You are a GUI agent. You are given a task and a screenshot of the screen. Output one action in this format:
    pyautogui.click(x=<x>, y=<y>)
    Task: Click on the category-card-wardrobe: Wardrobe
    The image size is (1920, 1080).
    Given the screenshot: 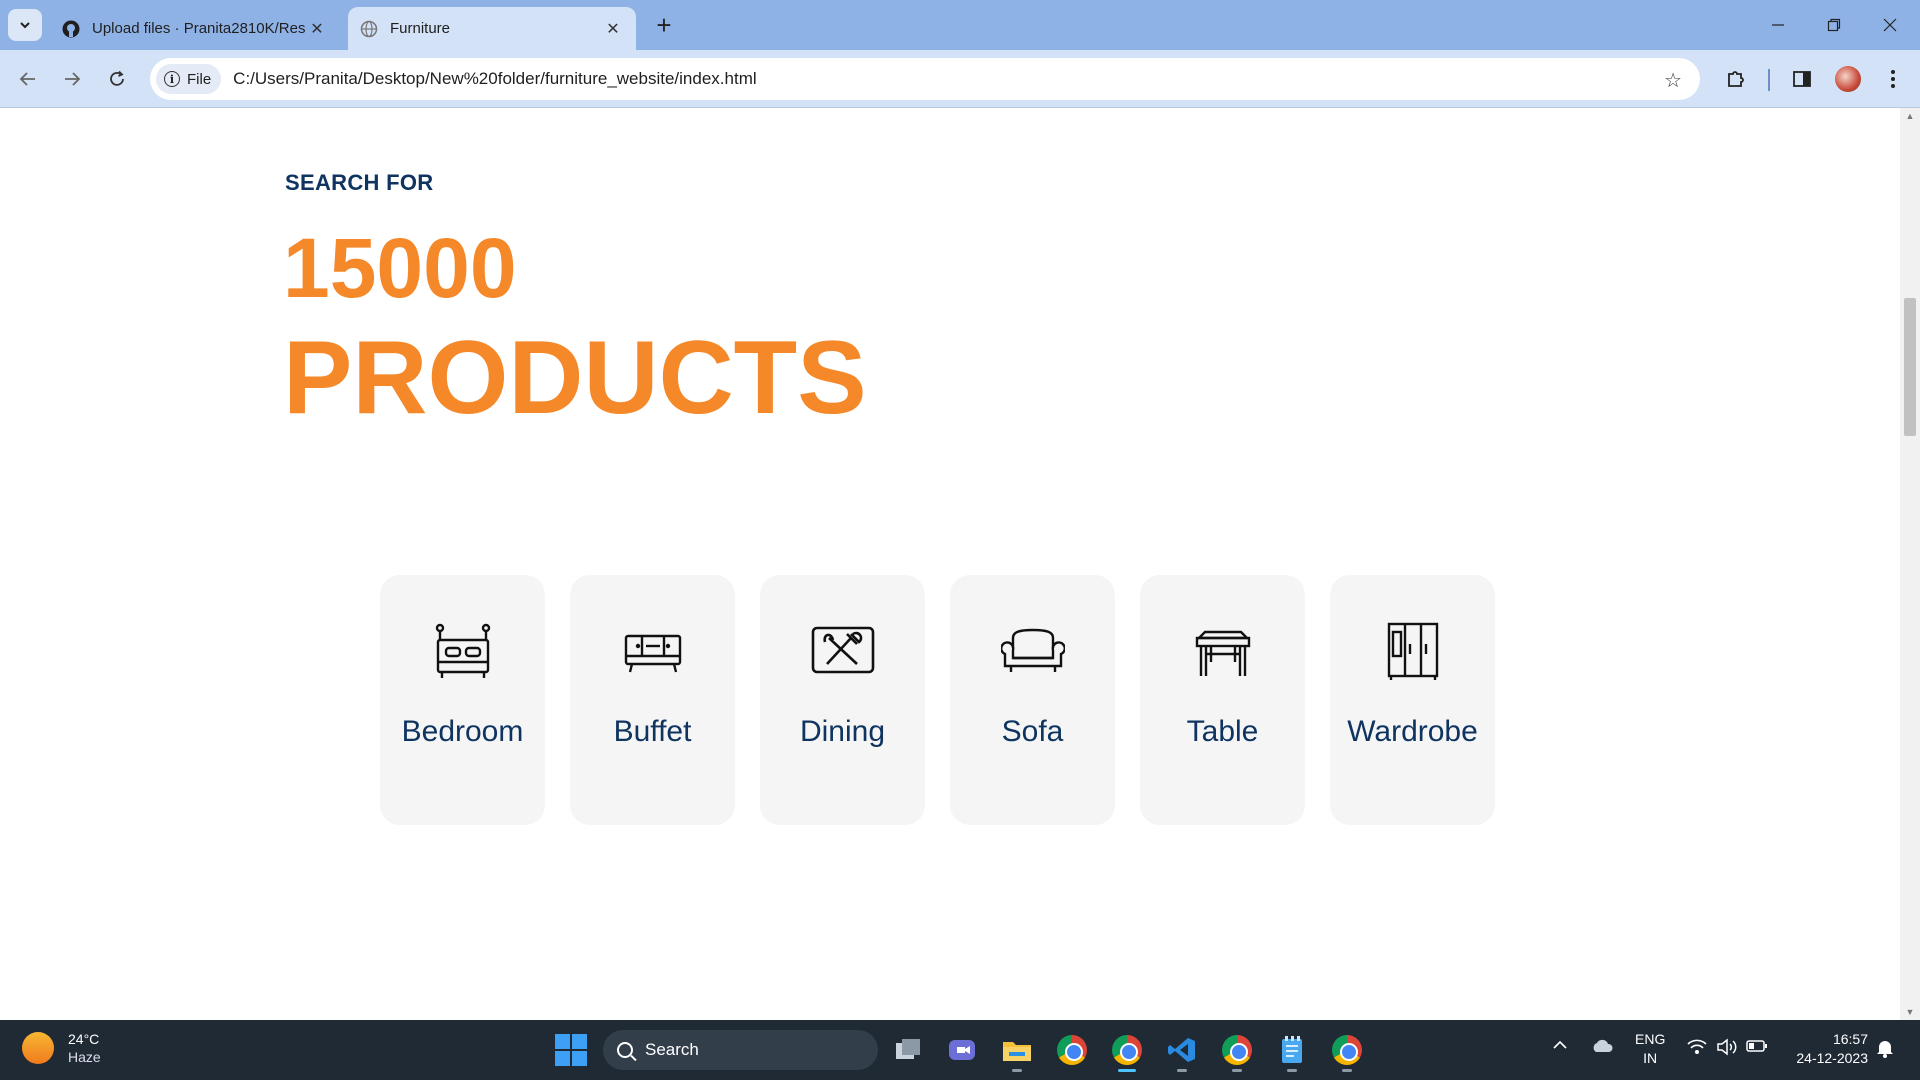 What is the action you would take?
    pyautogui.click(x=1412, y=700)
    